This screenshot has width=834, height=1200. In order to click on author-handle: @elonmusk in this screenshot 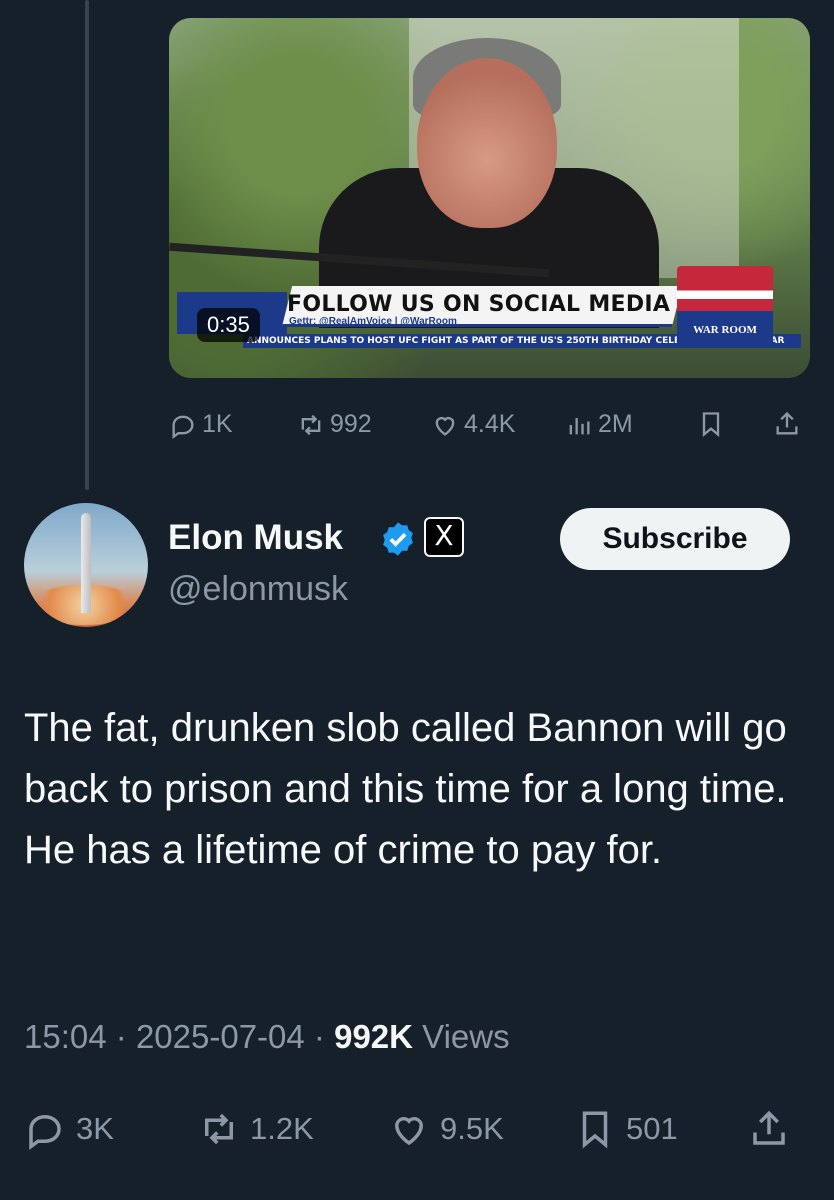, I will do `click(258, 589)`.